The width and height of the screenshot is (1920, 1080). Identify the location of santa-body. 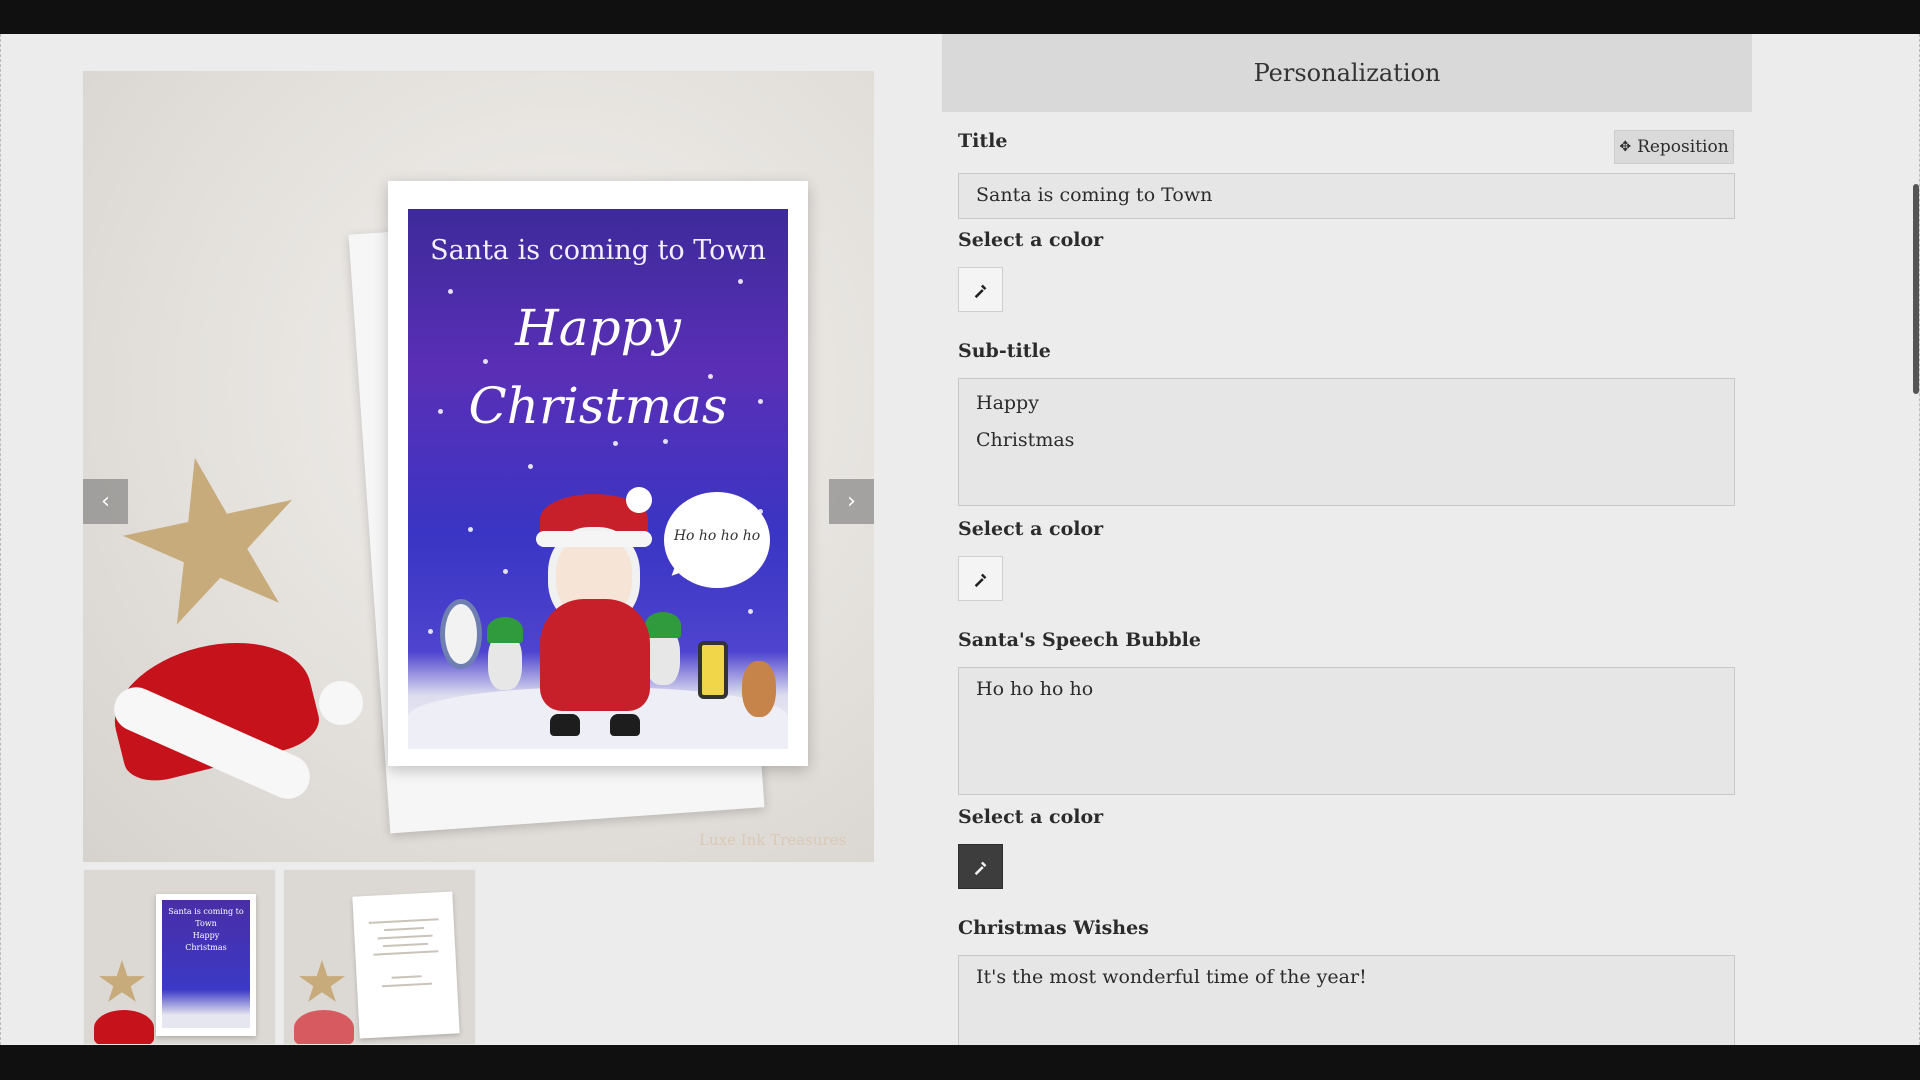
(595, 655).